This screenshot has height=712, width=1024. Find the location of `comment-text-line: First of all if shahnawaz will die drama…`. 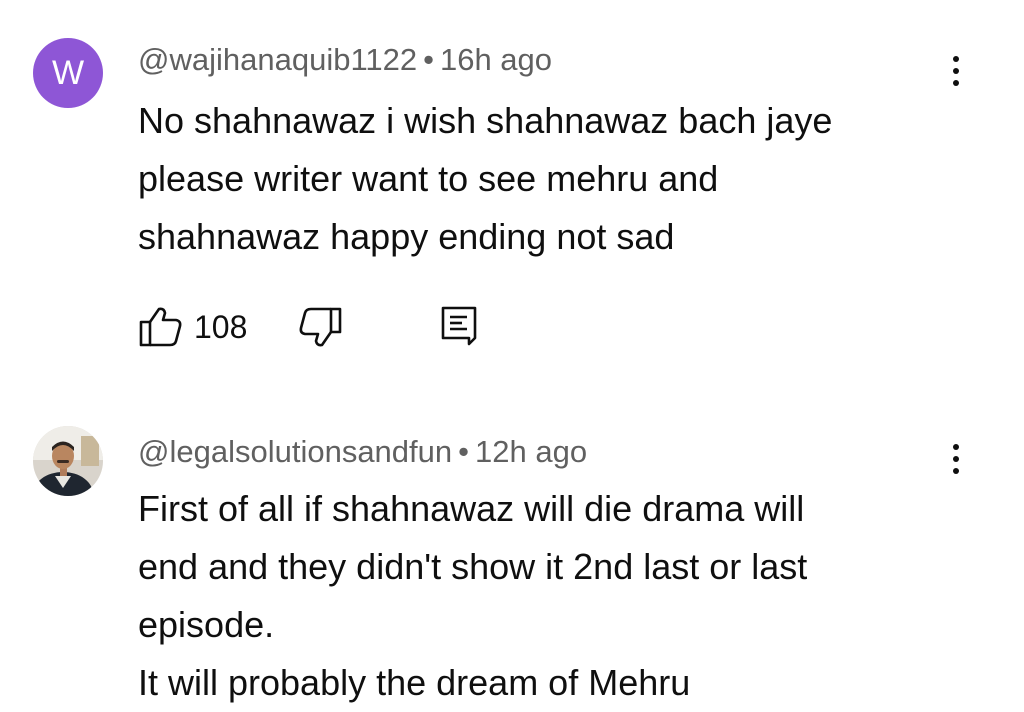

comment-text-line: First of all if shahnawaz will die drama… is located at coordinates (471, 508).